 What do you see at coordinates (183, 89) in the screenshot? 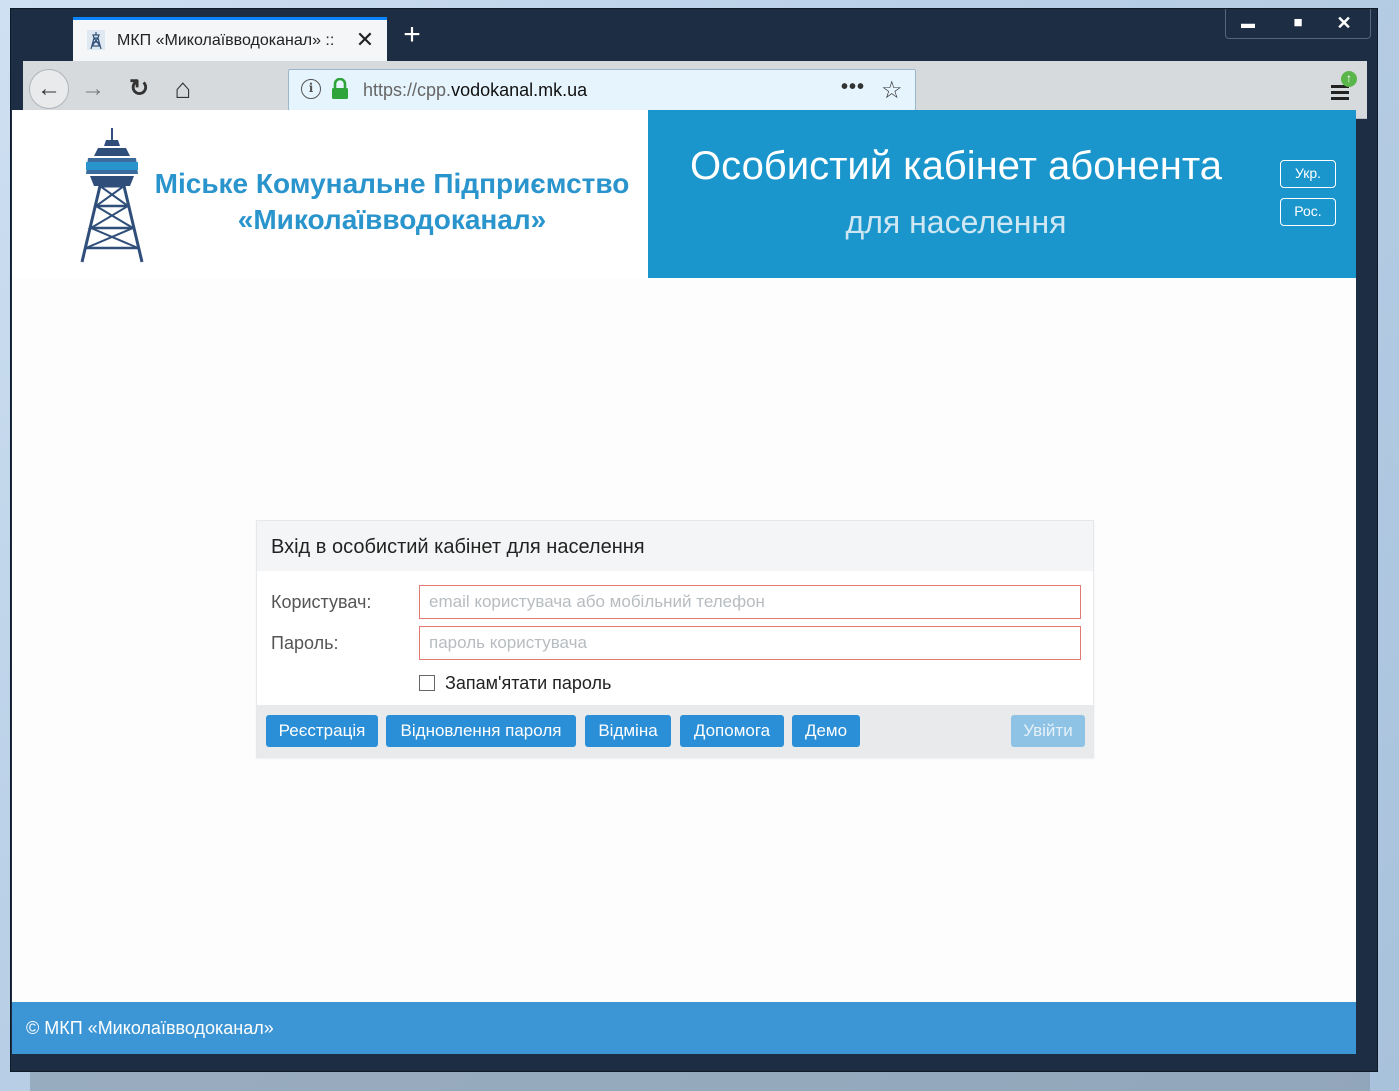
I see `home-icon: ⌂` at bounding box center [183, 89].